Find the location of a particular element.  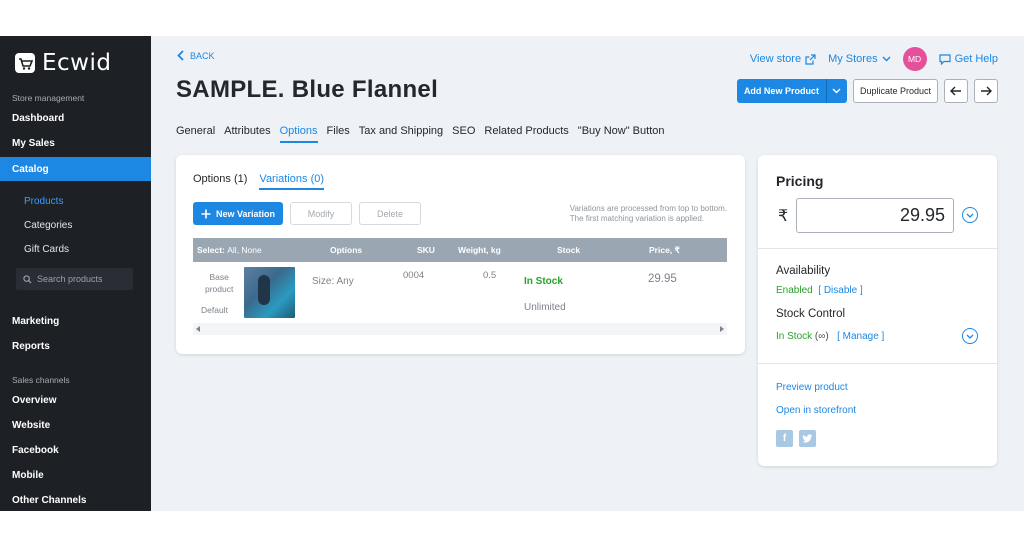

sidebar-item-website: Website is located at coordinates (75, 425).